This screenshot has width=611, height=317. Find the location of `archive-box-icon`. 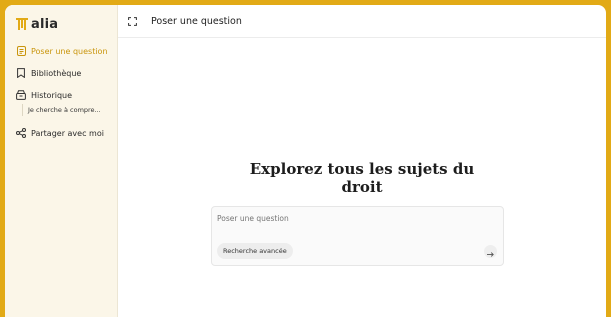

archive-box-icon is located at coordinates (21, 95).